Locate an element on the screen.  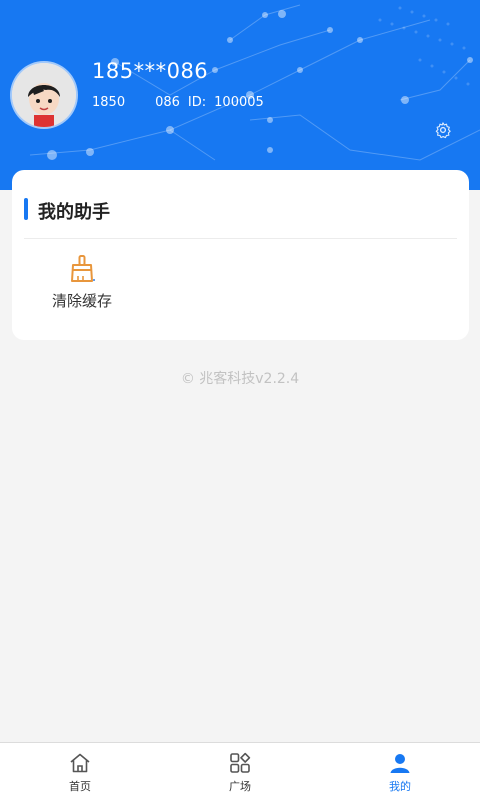
grid-icon is located at coordinates (240, 762).